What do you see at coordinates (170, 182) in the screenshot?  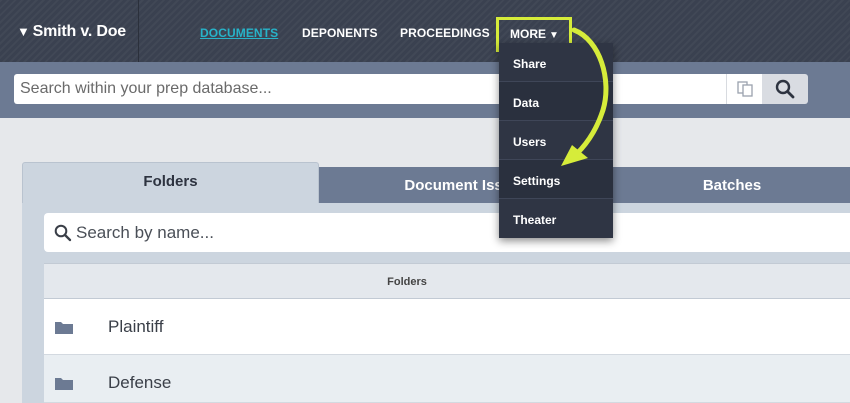 I see `tab-folders: Folders` at bounding box center [170, 182].